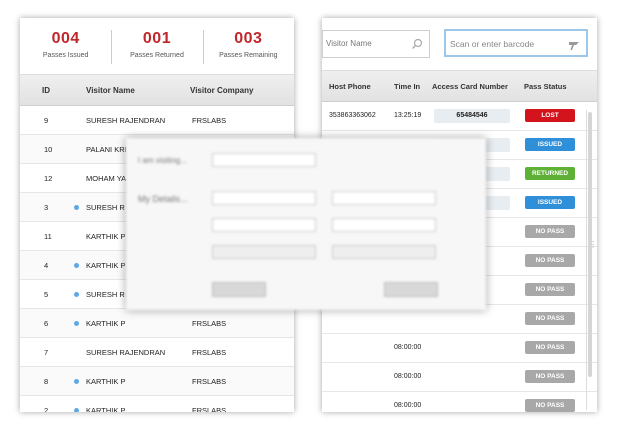  What do you see at coordinates (574, 47) in the screenshot?
I see `barcode-scanner-icon` at bounding box center [574, 47].